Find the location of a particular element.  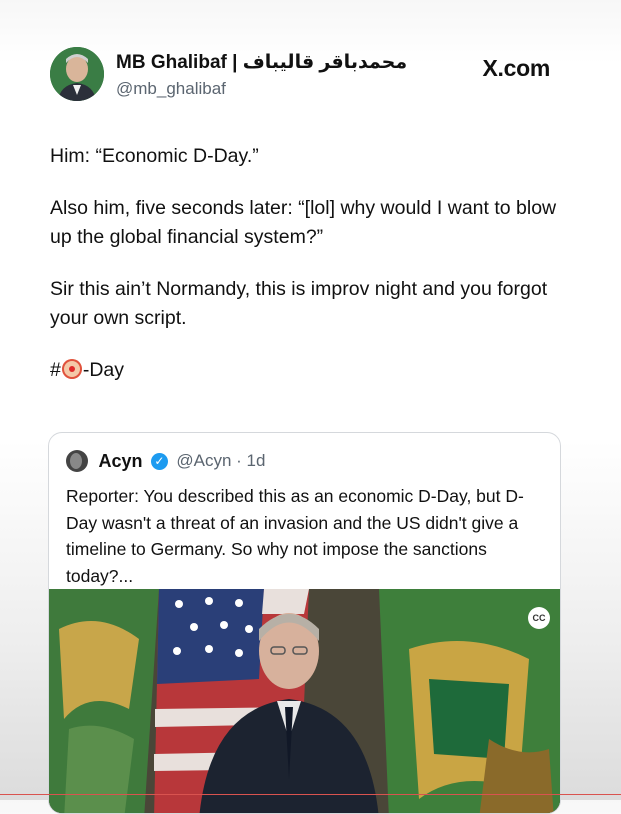

tweet-paragraph: Him: “Economic D-Day.” is located at coordinates (154, 156).